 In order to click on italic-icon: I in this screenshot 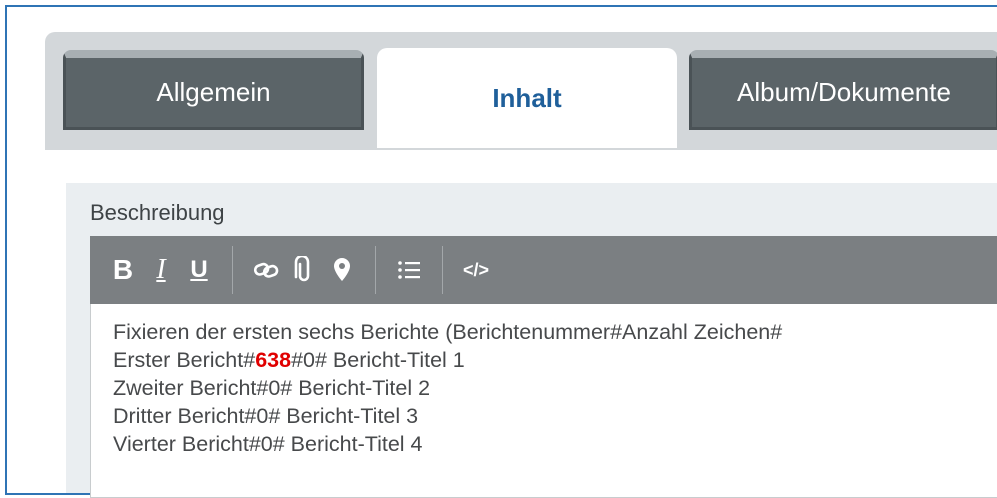, I will do `click(161, 269)`.